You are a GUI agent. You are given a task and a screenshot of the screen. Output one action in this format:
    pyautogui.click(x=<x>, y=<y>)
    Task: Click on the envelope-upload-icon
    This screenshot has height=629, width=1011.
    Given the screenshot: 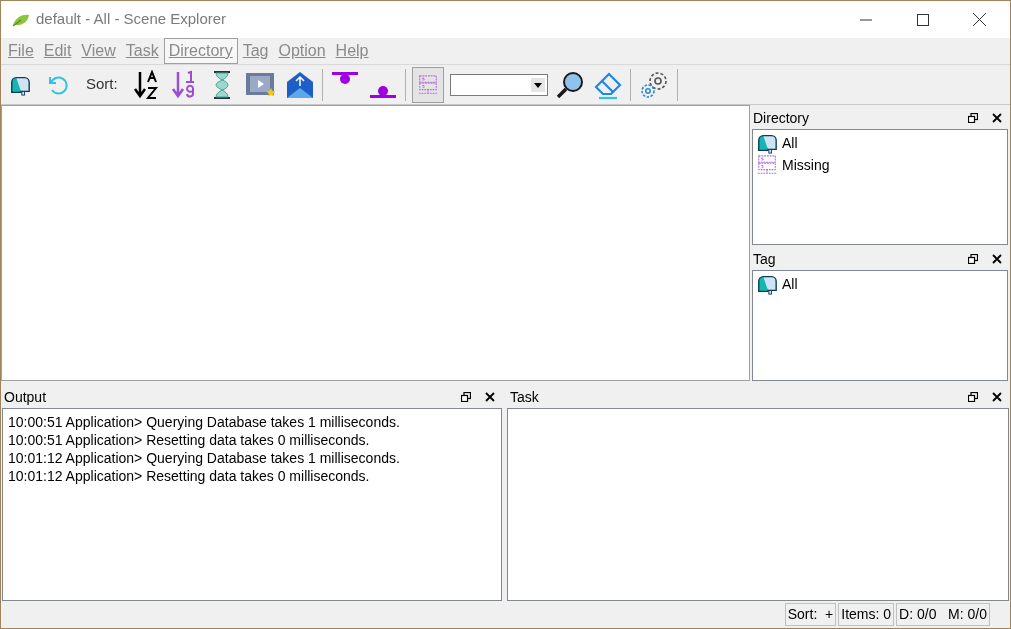 What is the action you would take?
    pyautogui.click(x=299, y=84)
    